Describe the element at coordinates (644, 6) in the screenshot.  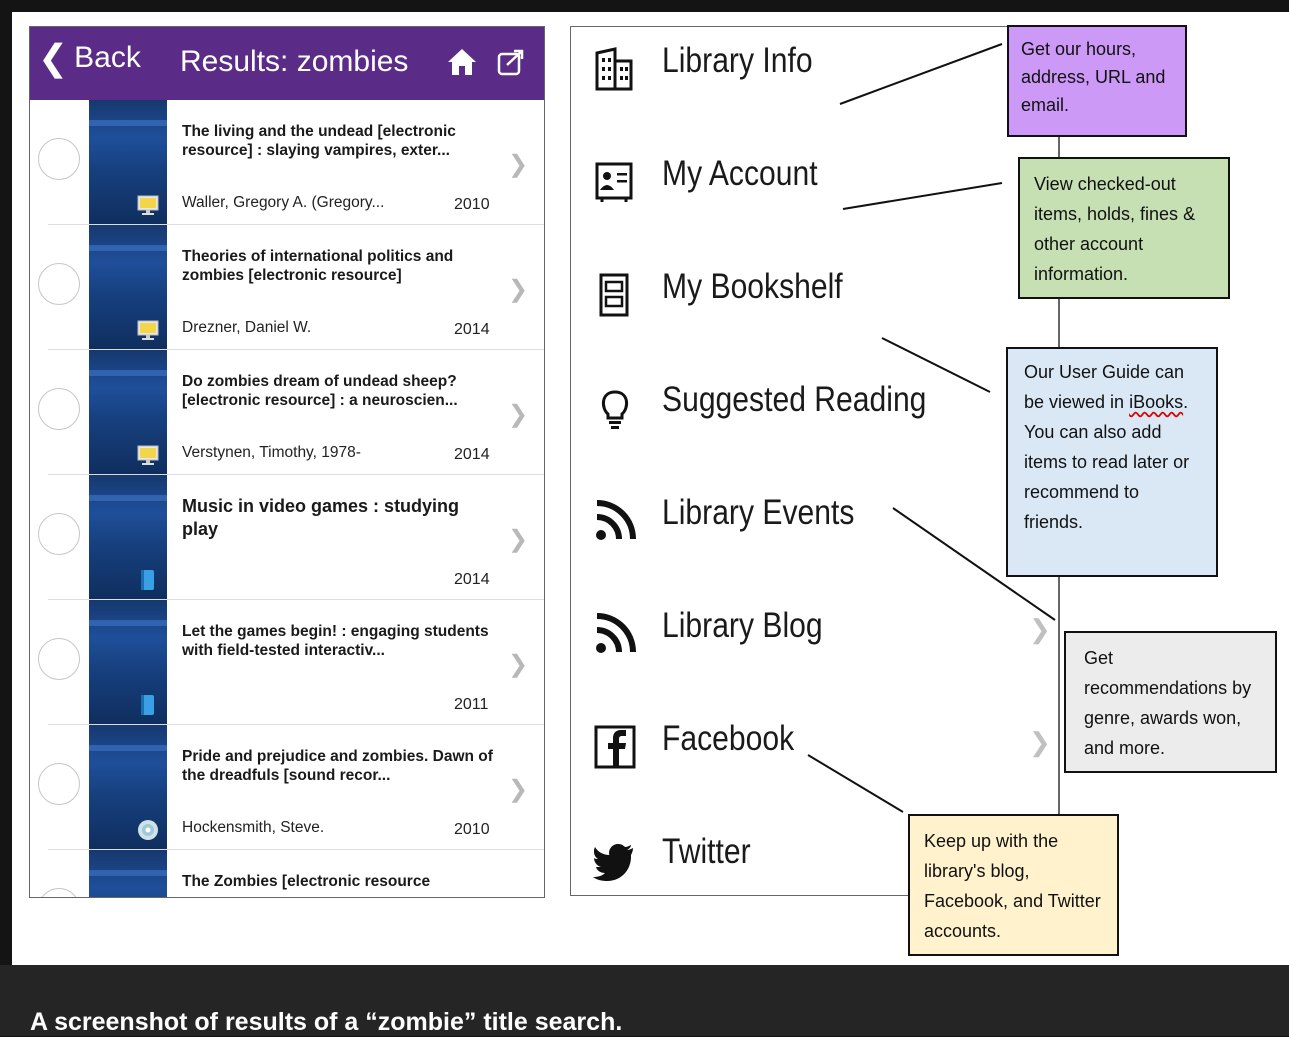
I see `frame-border-top` at that location.